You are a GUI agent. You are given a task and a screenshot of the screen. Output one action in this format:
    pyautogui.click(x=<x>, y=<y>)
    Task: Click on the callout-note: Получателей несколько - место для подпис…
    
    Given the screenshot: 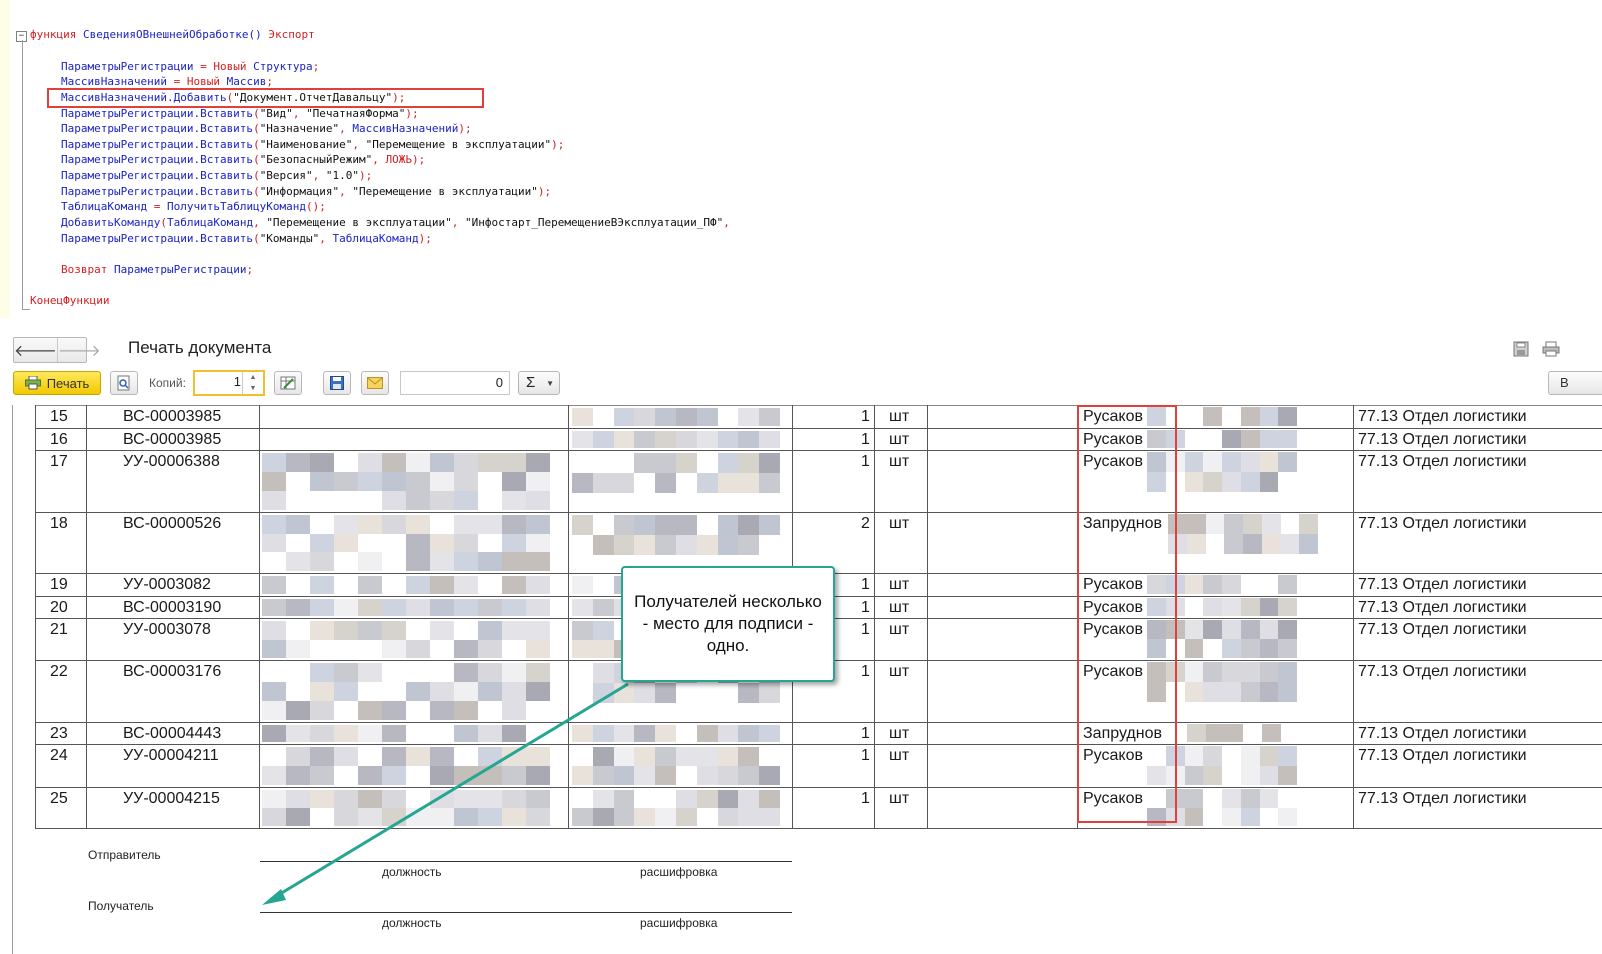 What is the action you would take?
    pyautogui.click(x=728, y=624)
    